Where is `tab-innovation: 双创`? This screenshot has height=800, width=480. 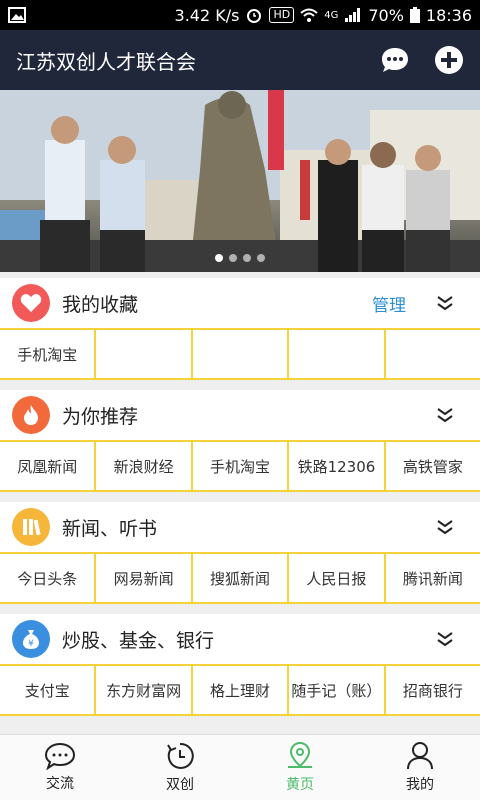 tab-innovation: 双创 is located at coordinates (180, 767).